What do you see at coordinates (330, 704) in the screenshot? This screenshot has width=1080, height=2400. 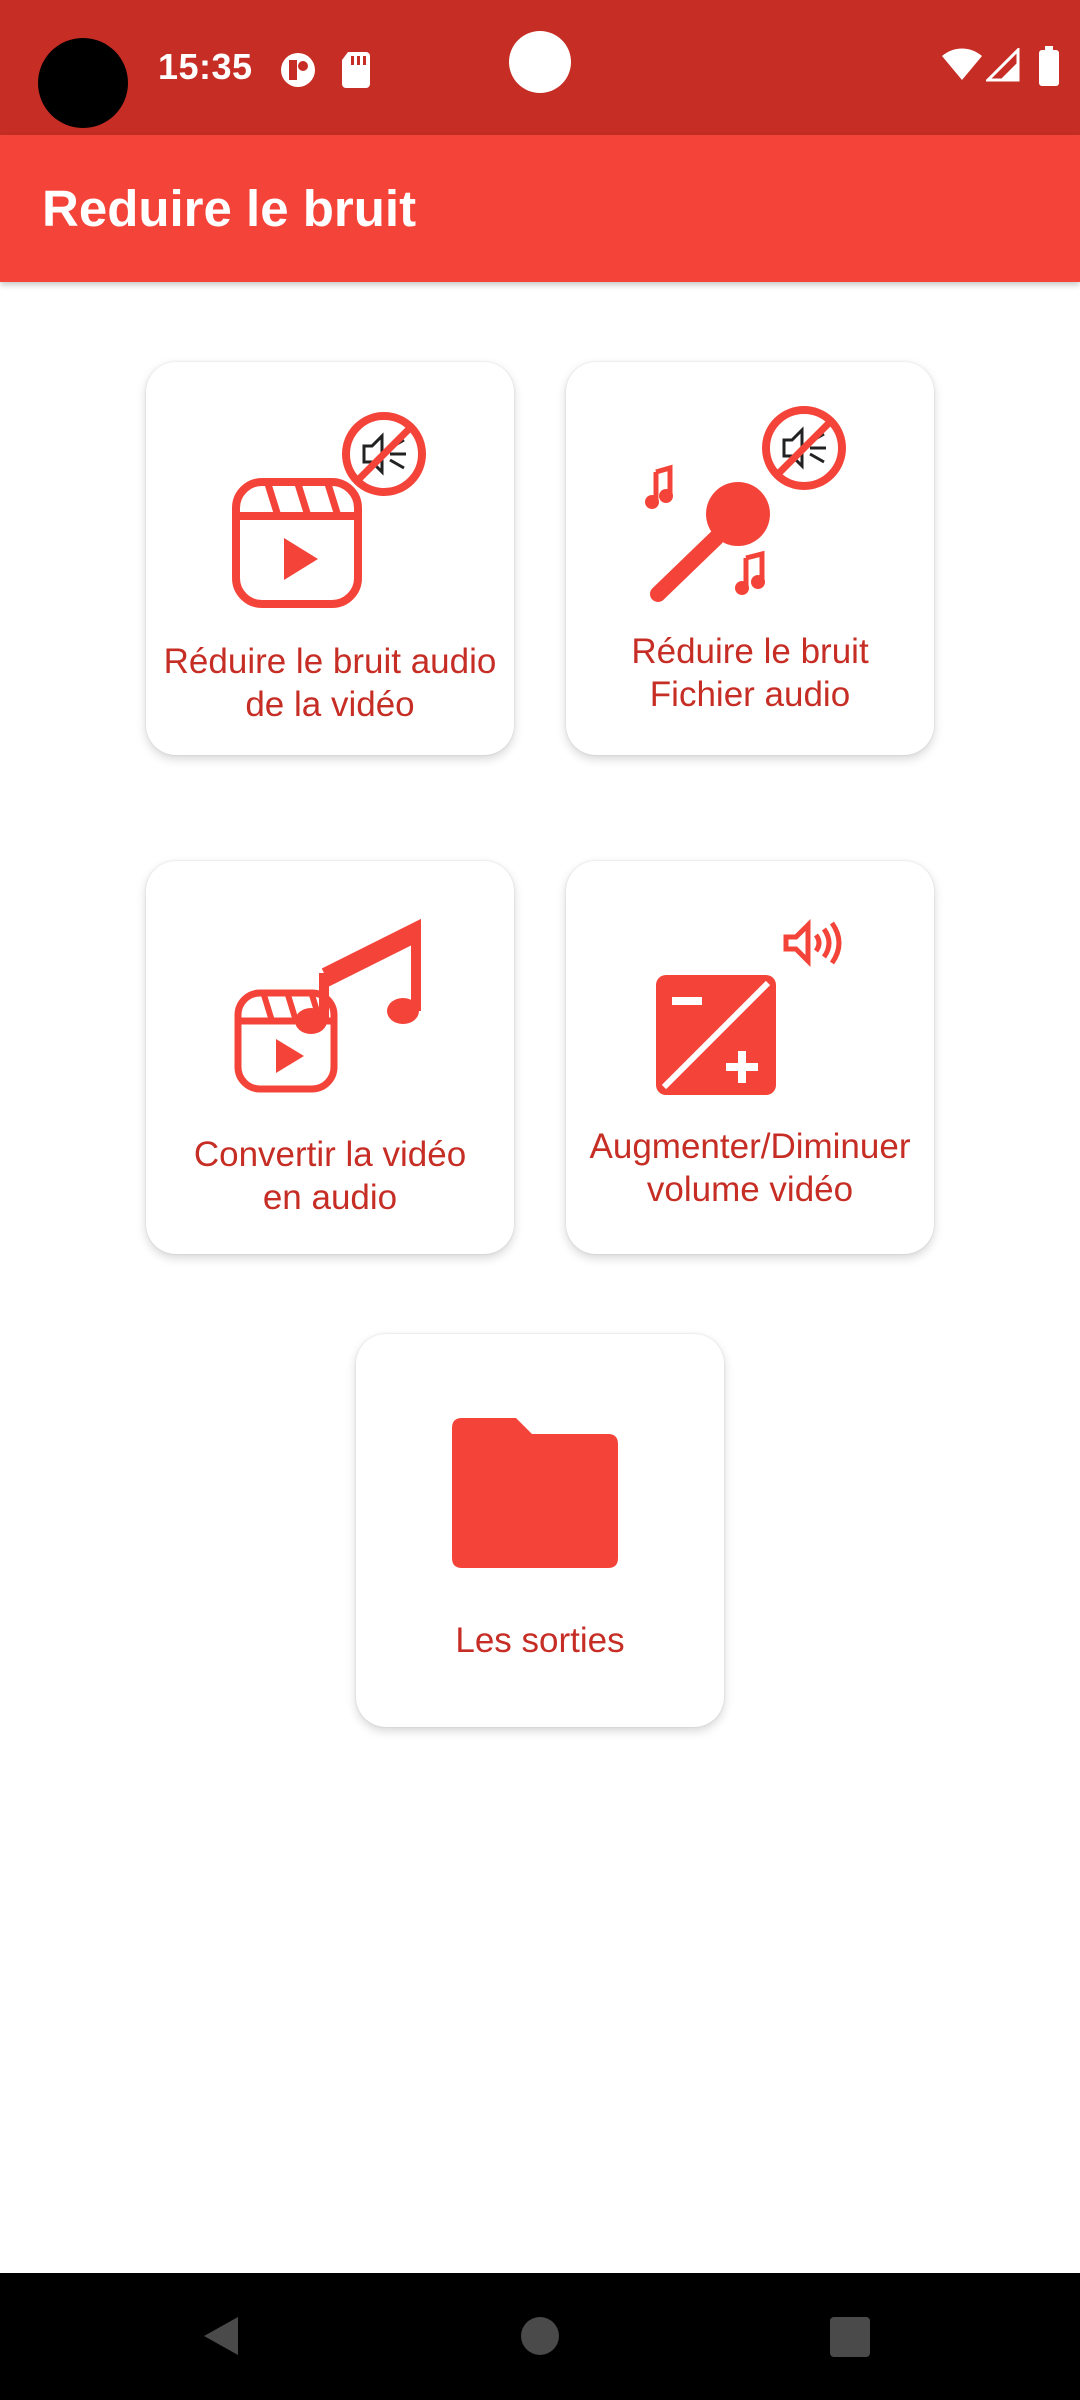 I see `reduce-video-noise-label-line2: de la vidéo` at bounding box center [330, 704].